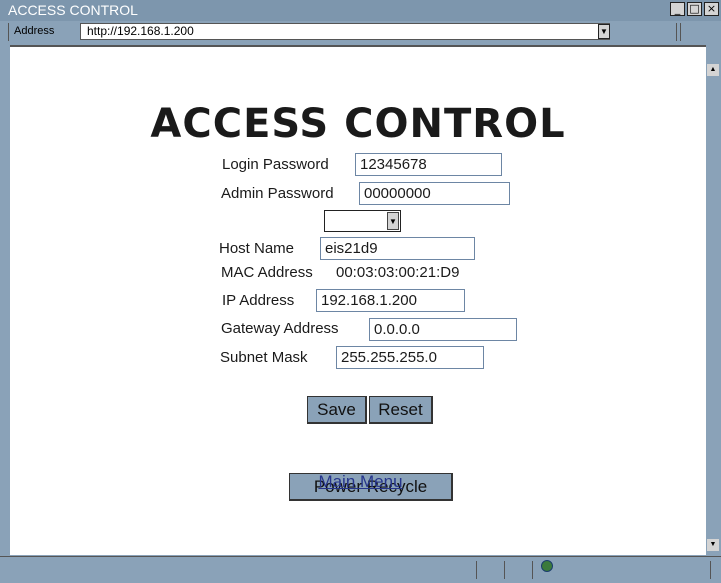 Image resolution: width=721 pixels, height=583 pixels. I want to click on gateway-address-input: 0.0.0.0, so click(443, 329).